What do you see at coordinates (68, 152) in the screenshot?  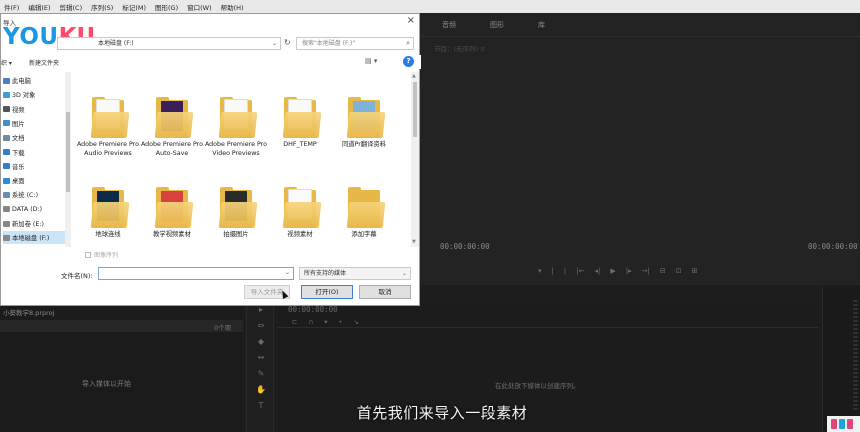 I see `nav-scroll-thumb` at bounding box center [68, 152].